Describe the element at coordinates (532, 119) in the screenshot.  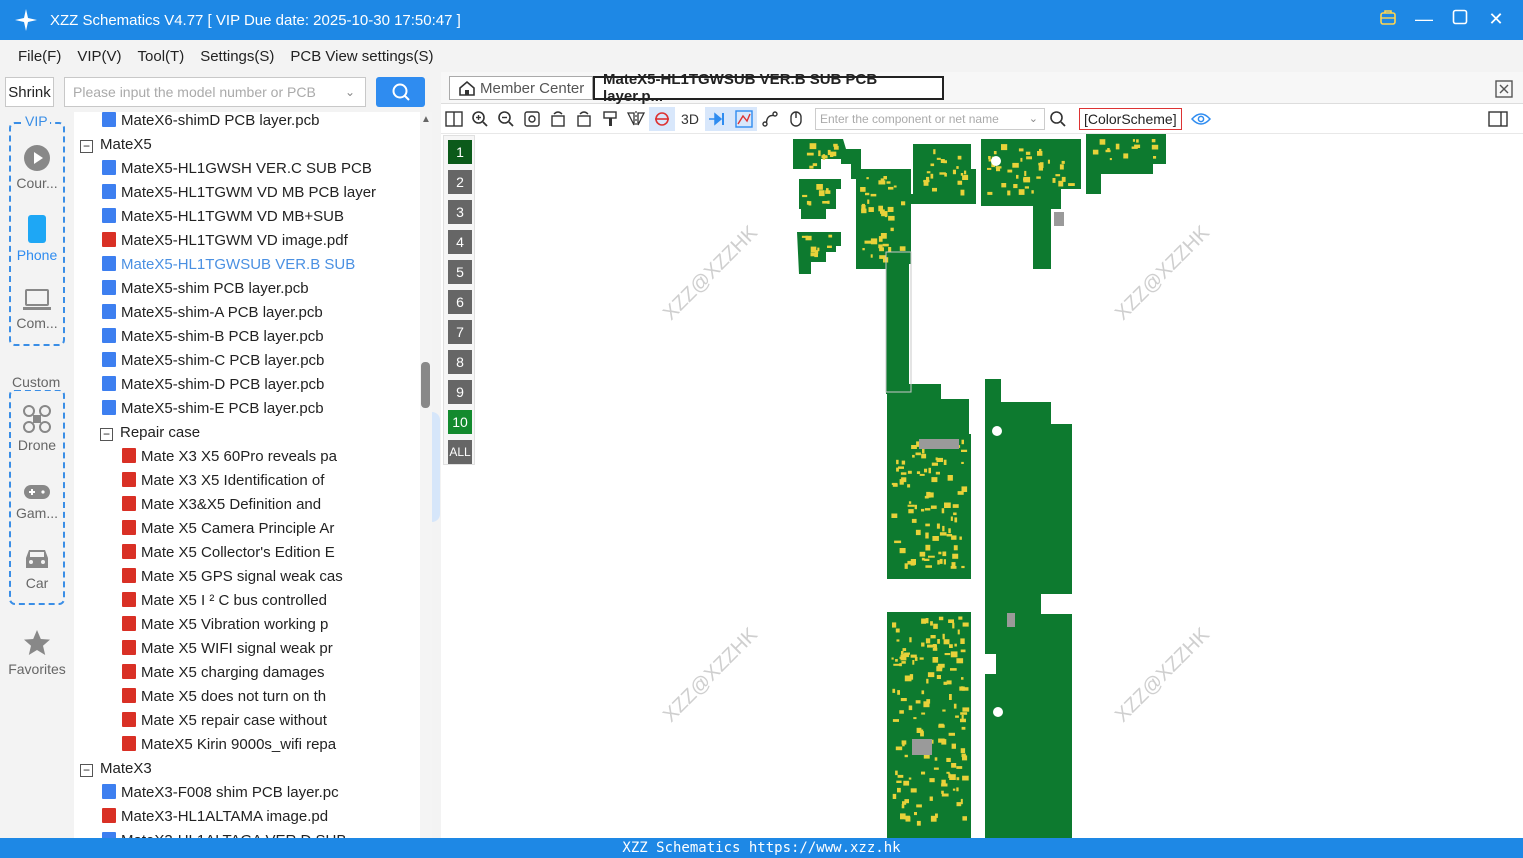
I see `fit-view-icon` at that location.